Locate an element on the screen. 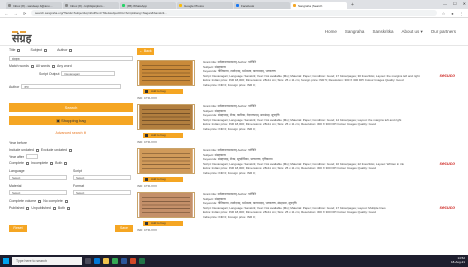 This screenshot has height=267, width=468. nav-partners: Our partners is located at coordinates (443, 32).